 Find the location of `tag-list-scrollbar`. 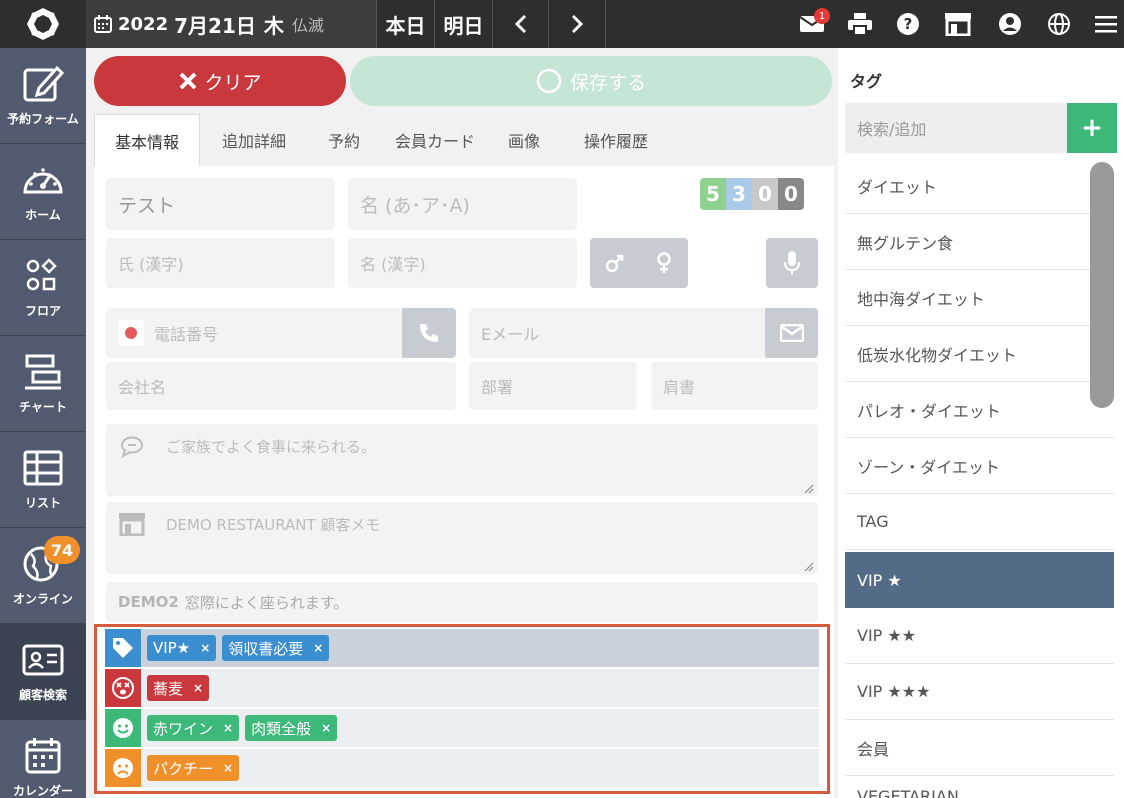

tag-list-scrollbar is located at coordinates (1102, 285).